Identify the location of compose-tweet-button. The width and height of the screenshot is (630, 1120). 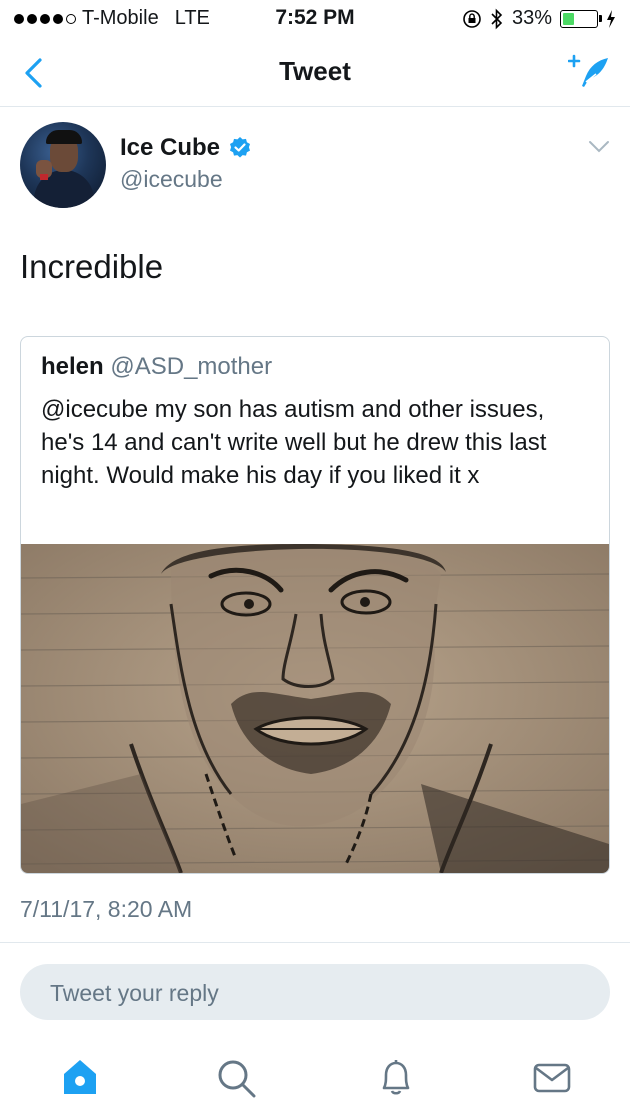
(590, 72).